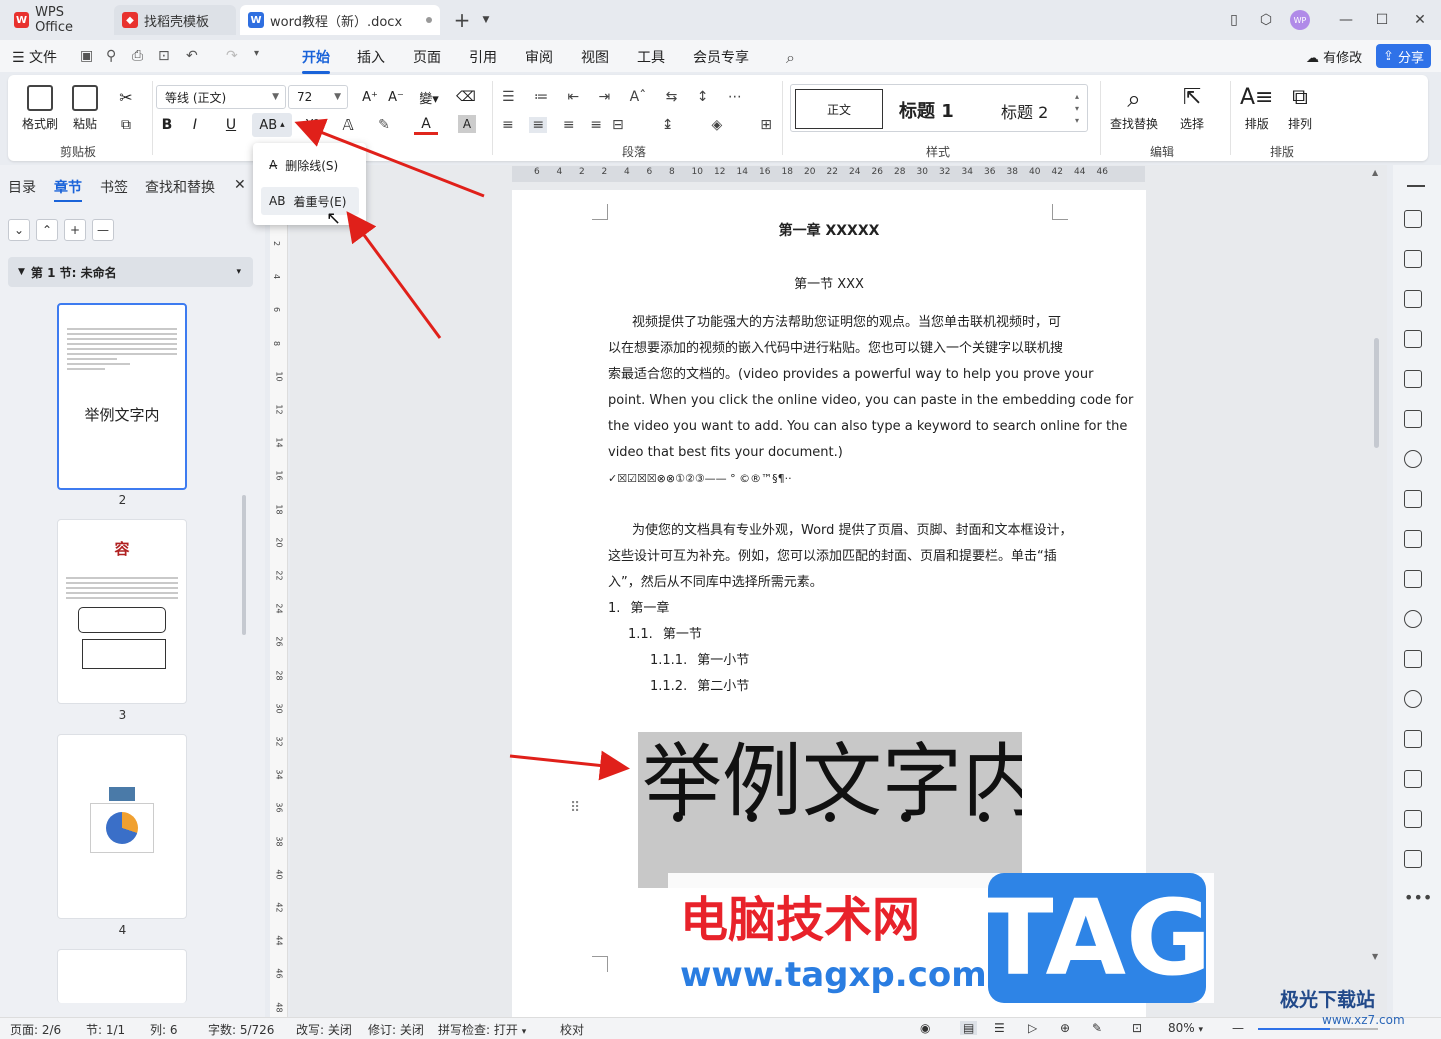 The height and width of the screenshot is (1039, 1441). What do you see at coordinates (1181, 1028) in the screenshot?
I see `zoom-value: 80%` at bounding box center [1181, 1028].